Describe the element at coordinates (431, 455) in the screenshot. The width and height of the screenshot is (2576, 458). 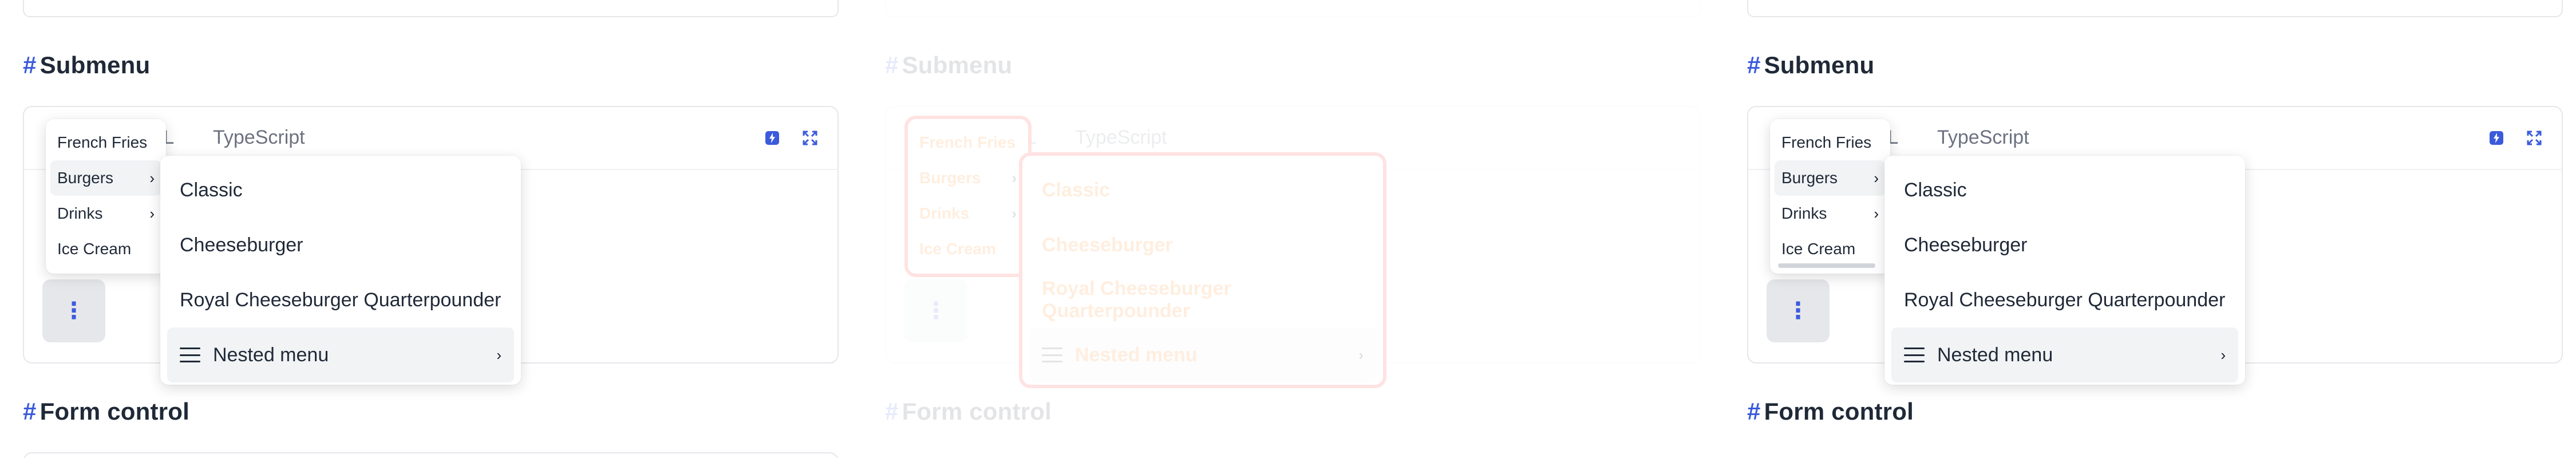
I see `form-control-card` at that location.